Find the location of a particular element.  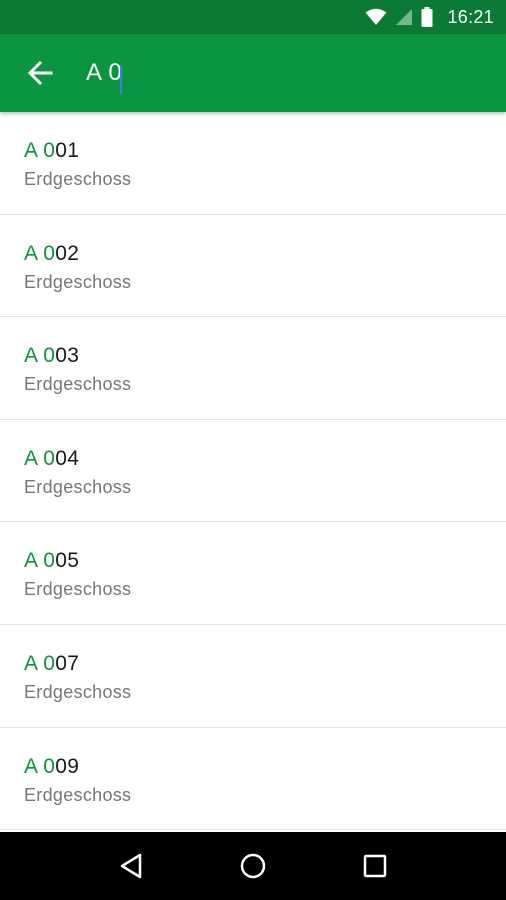

status-time: 16:21 is located at coordinates (470, 16).